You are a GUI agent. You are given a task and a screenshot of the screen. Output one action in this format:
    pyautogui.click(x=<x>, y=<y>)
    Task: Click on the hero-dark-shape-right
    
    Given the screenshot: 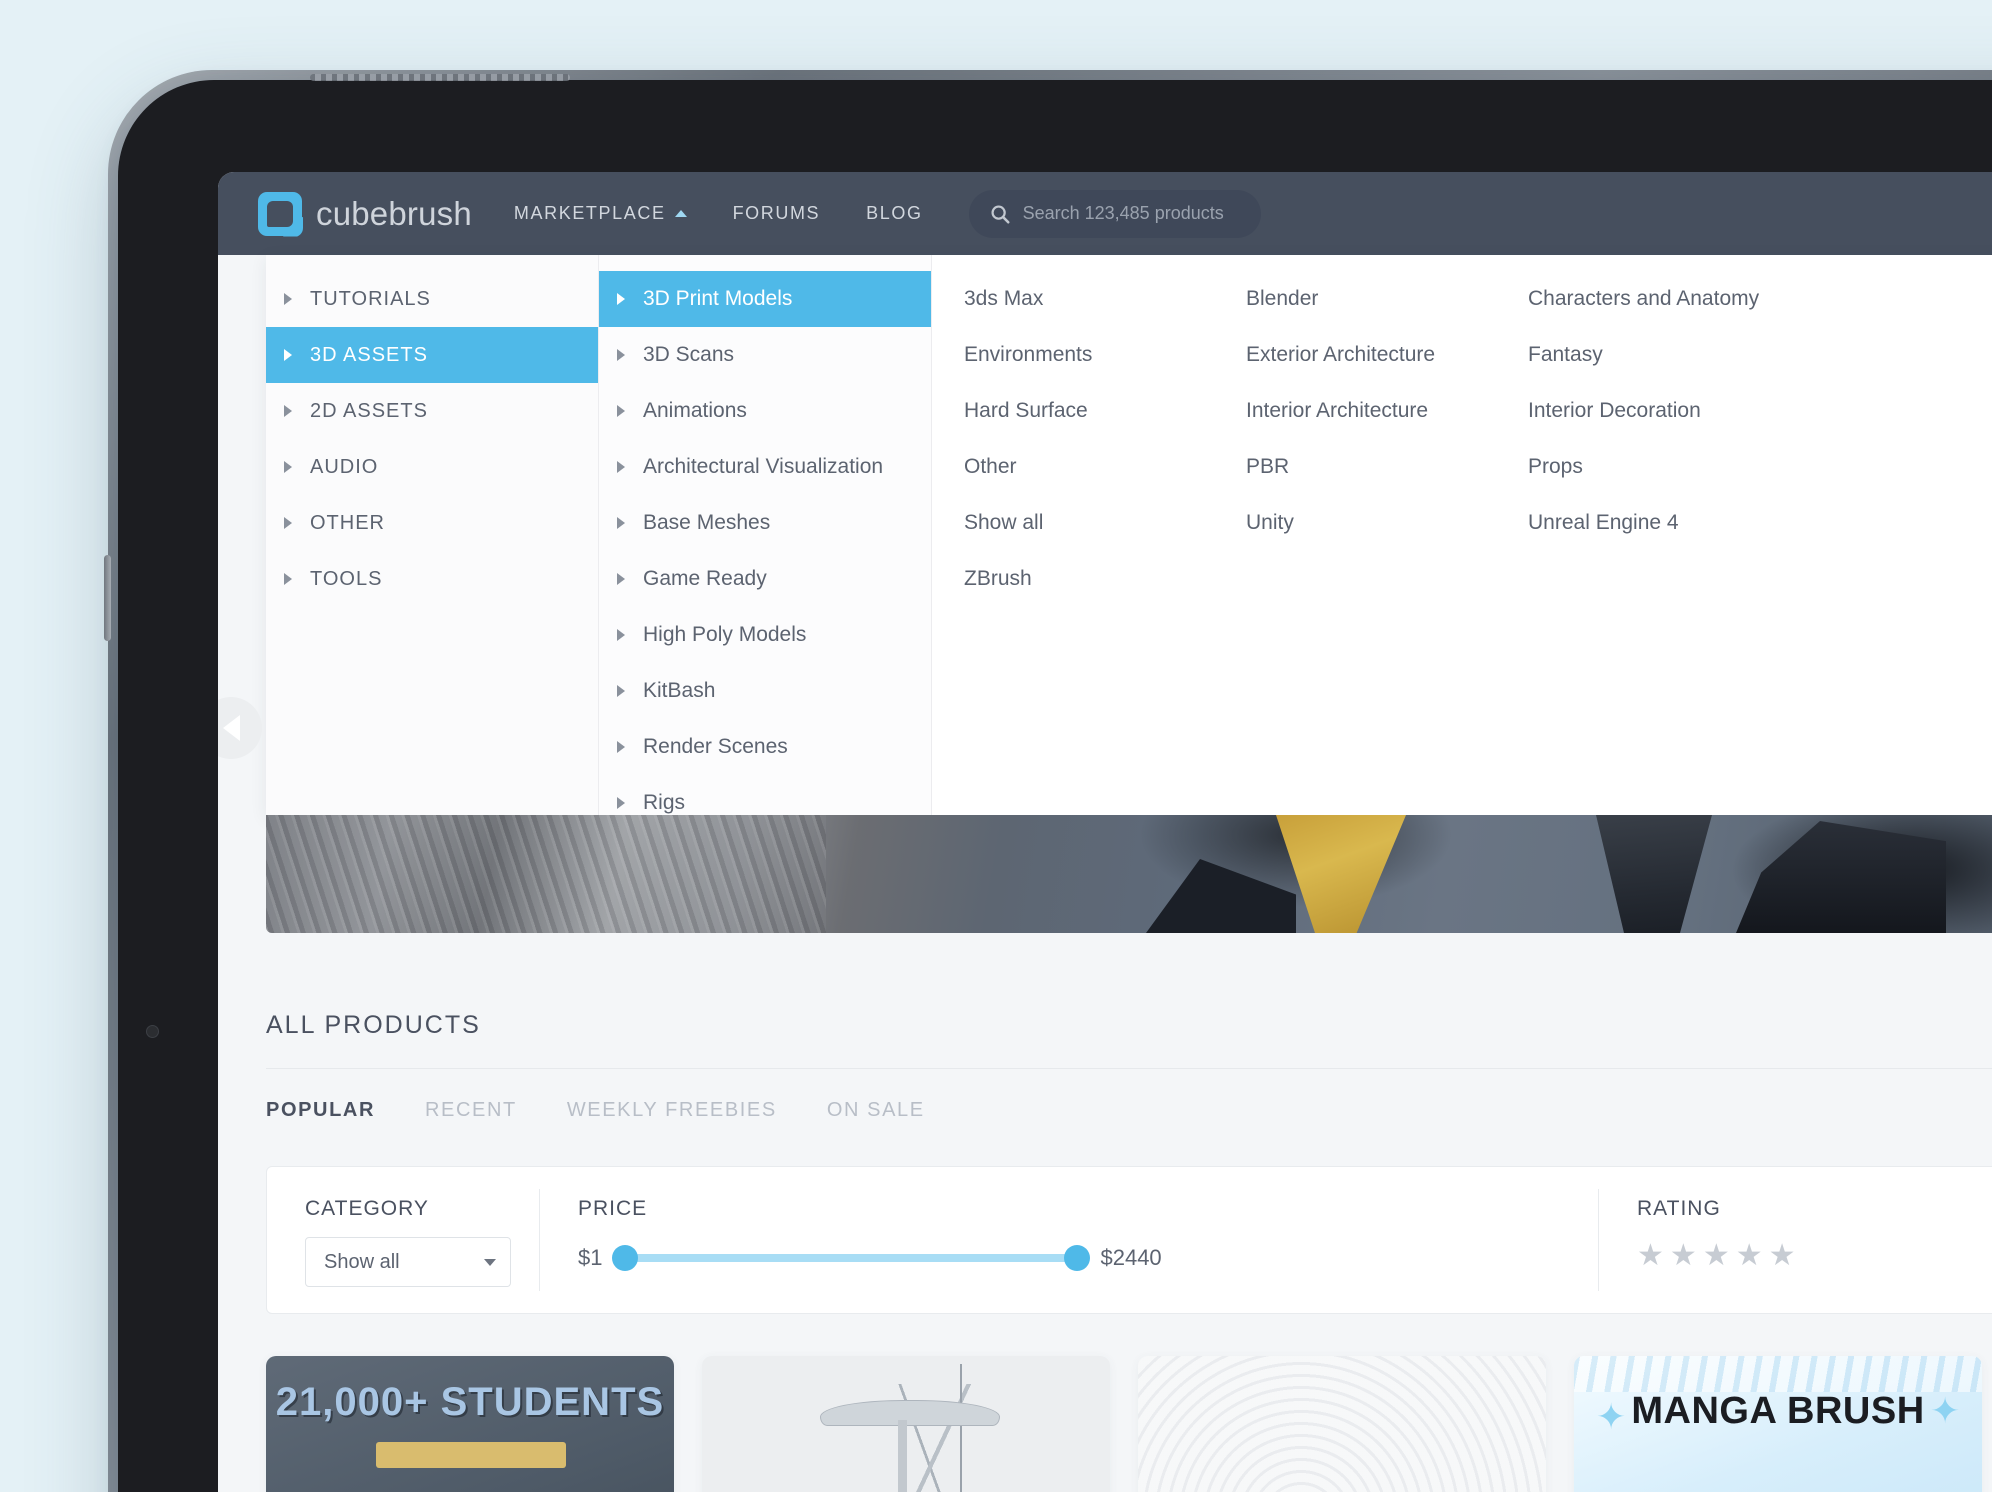 What is the action you would take?
    pyautogui.click(x=1841, y=877)
    